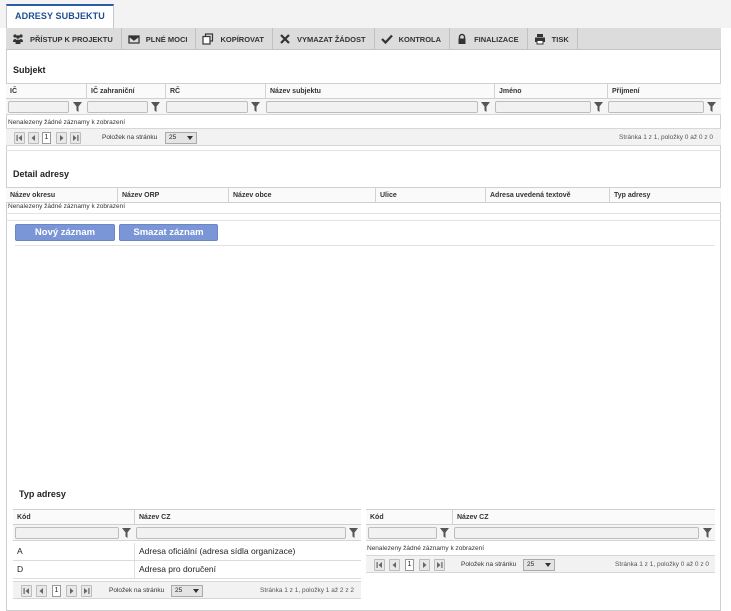  I want to click on tab-adresy-subjektu: ADRESY SUBJEKTU, so click(60, 16).